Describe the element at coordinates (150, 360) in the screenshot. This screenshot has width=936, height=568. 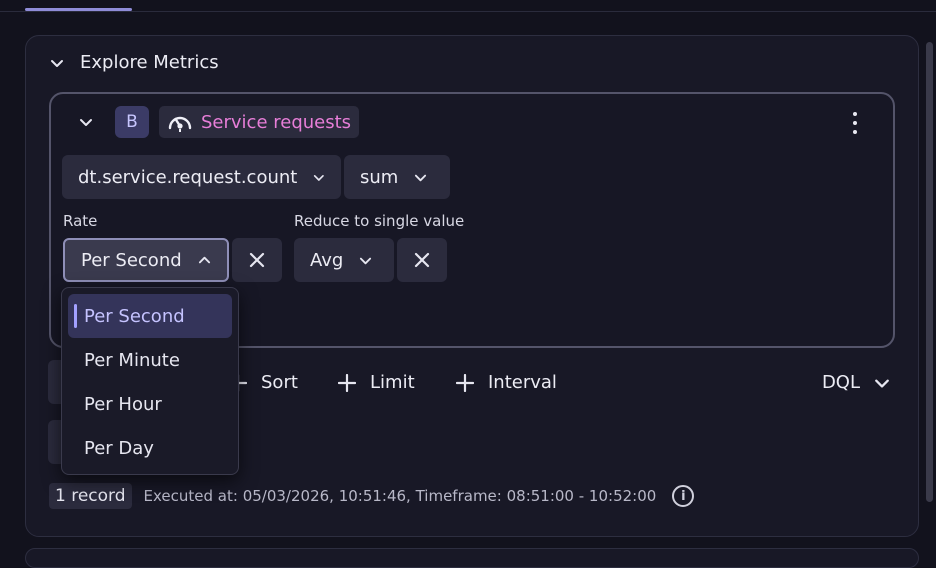
I see `rate-option-per-minute: Per Minute` at that location.